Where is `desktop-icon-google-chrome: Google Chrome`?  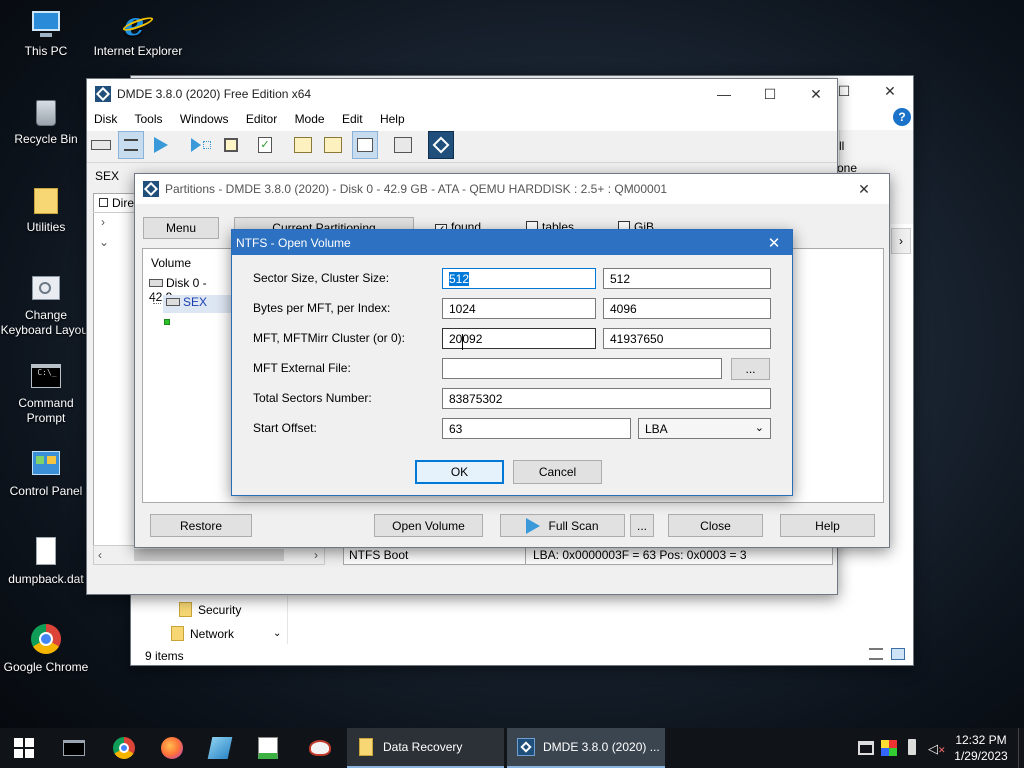 desktop-icon-google-chrome: Google Chrome is located at coordinates (46, 649).